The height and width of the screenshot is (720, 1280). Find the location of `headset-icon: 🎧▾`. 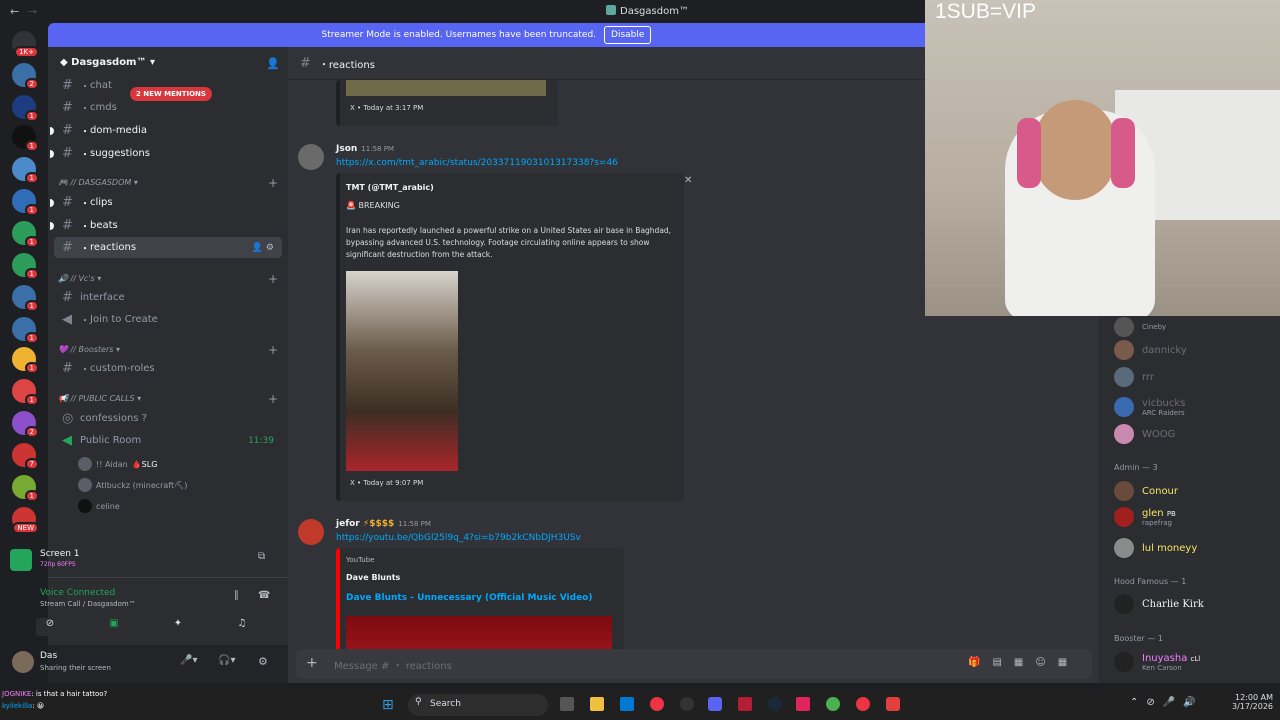

headset-icon: 🎧▾ is located at coordinates (226, 660).